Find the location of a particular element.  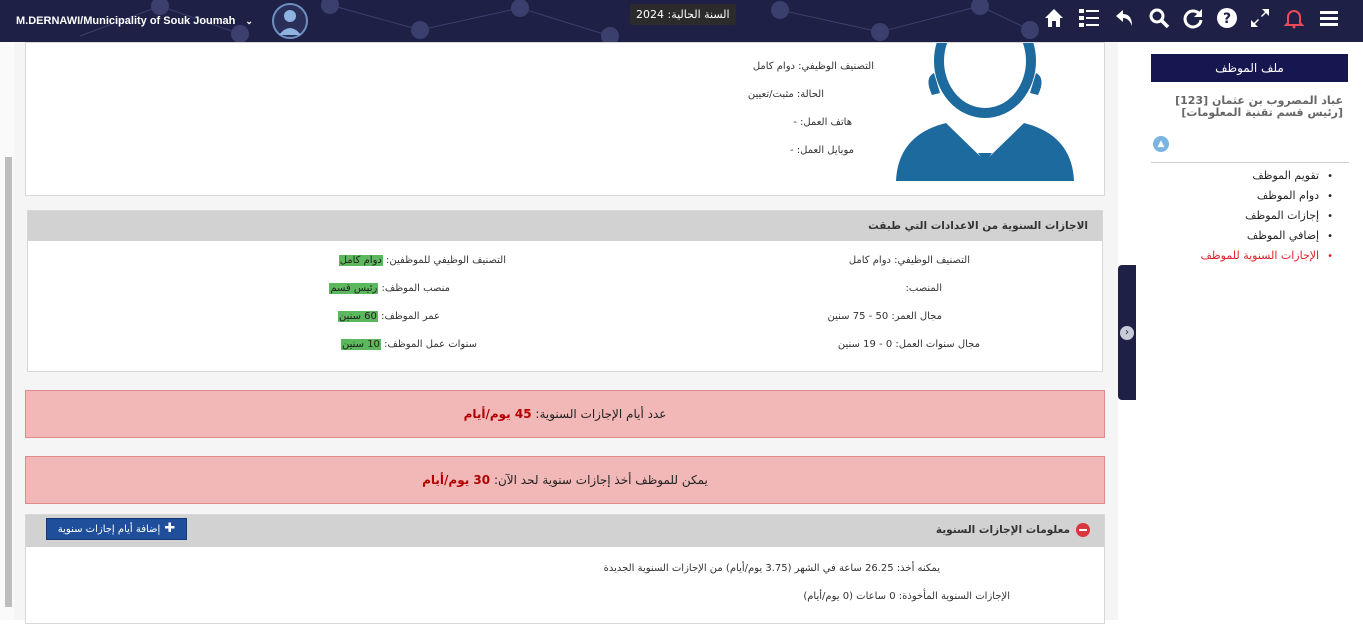

profile-status: الحالة: مثبت/تعيين is located at coordinates (785, 94).